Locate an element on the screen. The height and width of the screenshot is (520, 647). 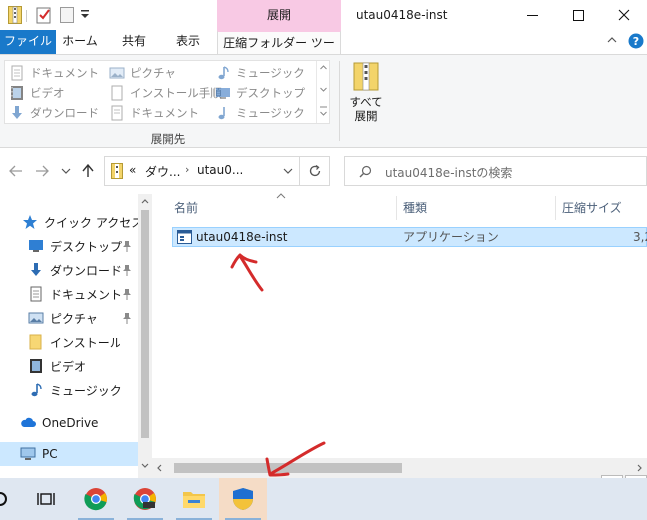
file-type: アプリケーション is located at coordinates (451, 237).